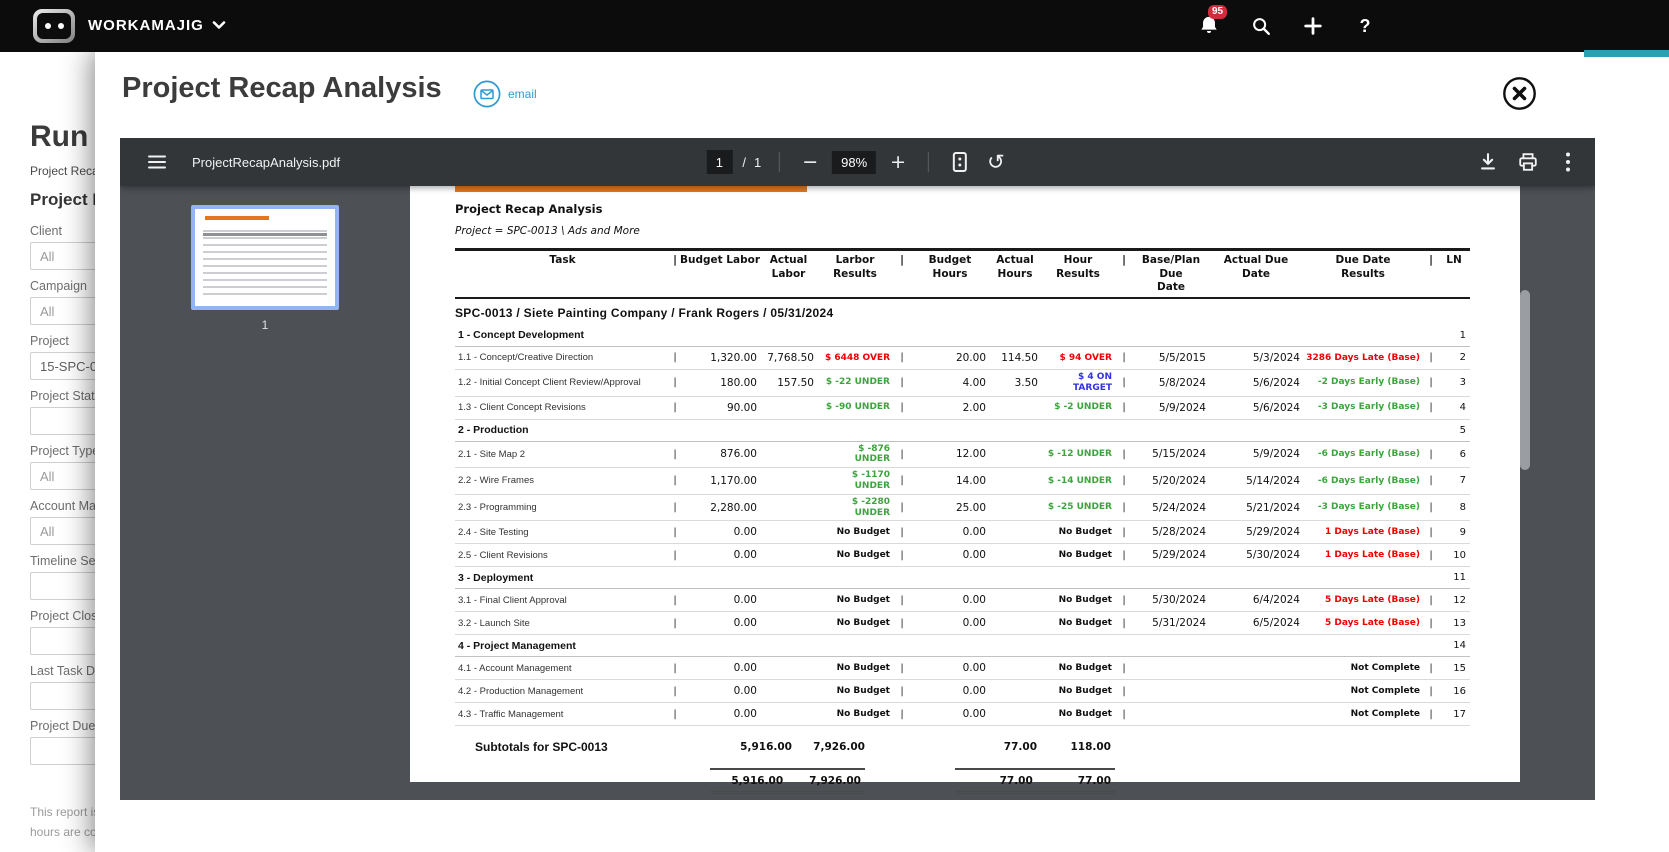 The image size is (1669, 852). Describe the element at coordinates (54, 26) in the screenshot. I see `workamajig-logo-icon` at that location.